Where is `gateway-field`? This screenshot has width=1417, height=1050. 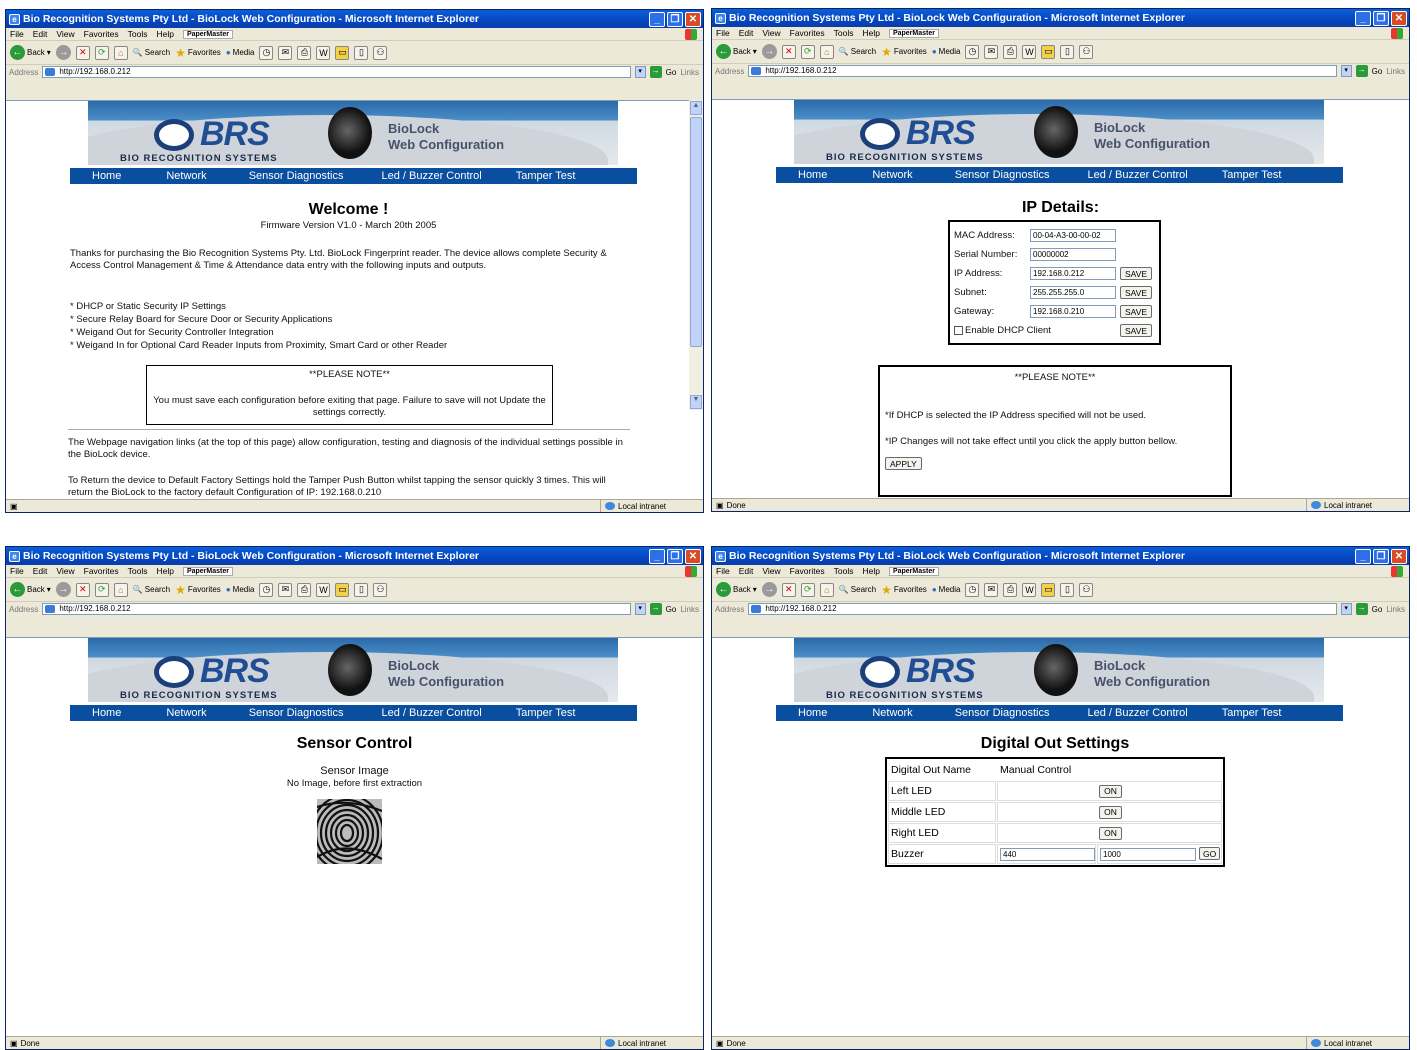
gateway-field is located at coordinates (1073, 311).